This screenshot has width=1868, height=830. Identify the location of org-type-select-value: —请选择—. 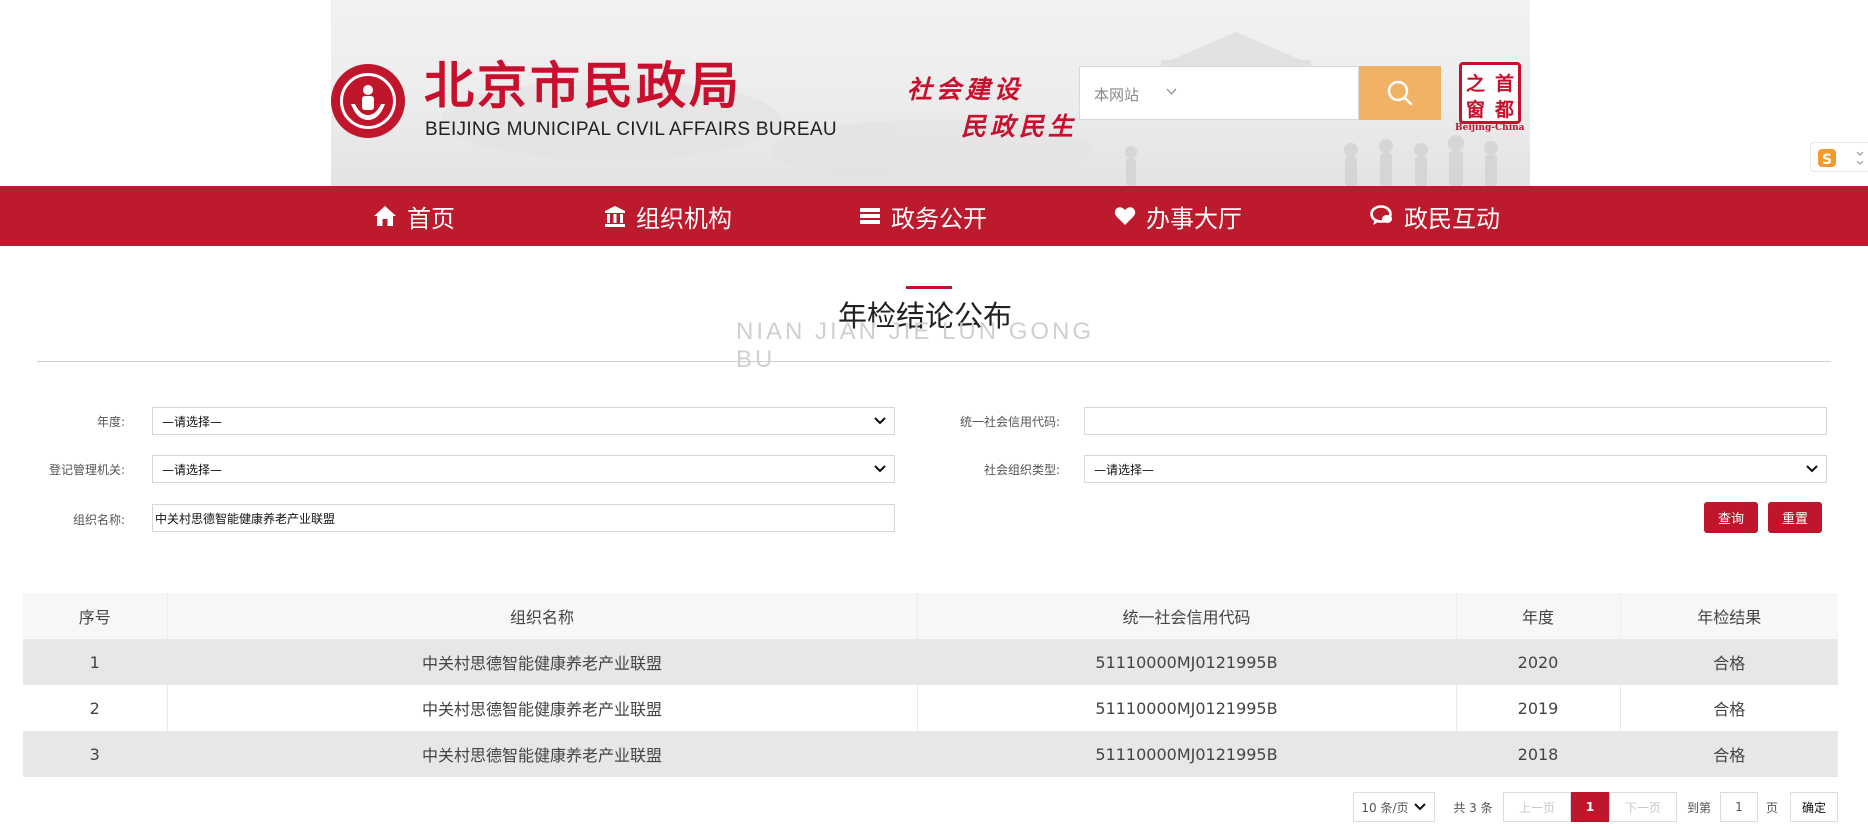
(1124, 469).